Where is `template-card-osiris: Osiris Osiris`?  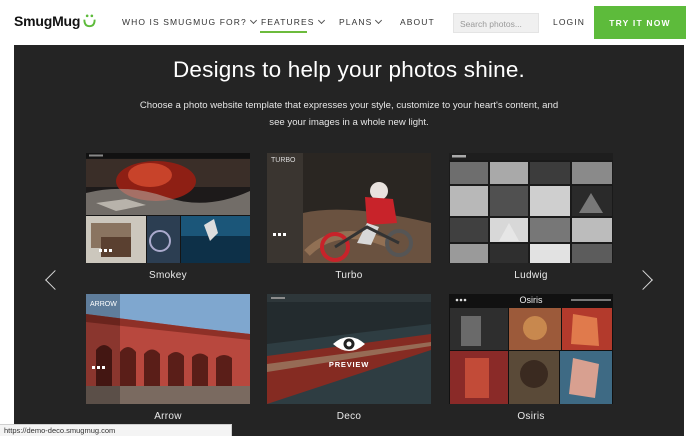
template-card-osiris: Osiris Osiris is located at coordinates (531, 360).